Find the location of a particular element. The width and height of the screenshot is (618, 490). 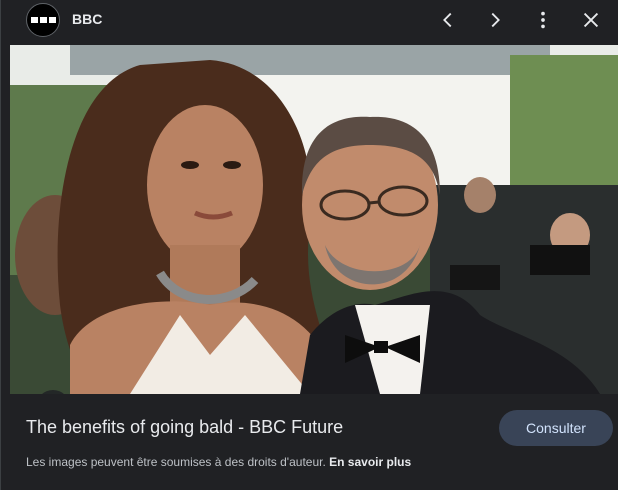

next-button is located at coordinates (495, 20).